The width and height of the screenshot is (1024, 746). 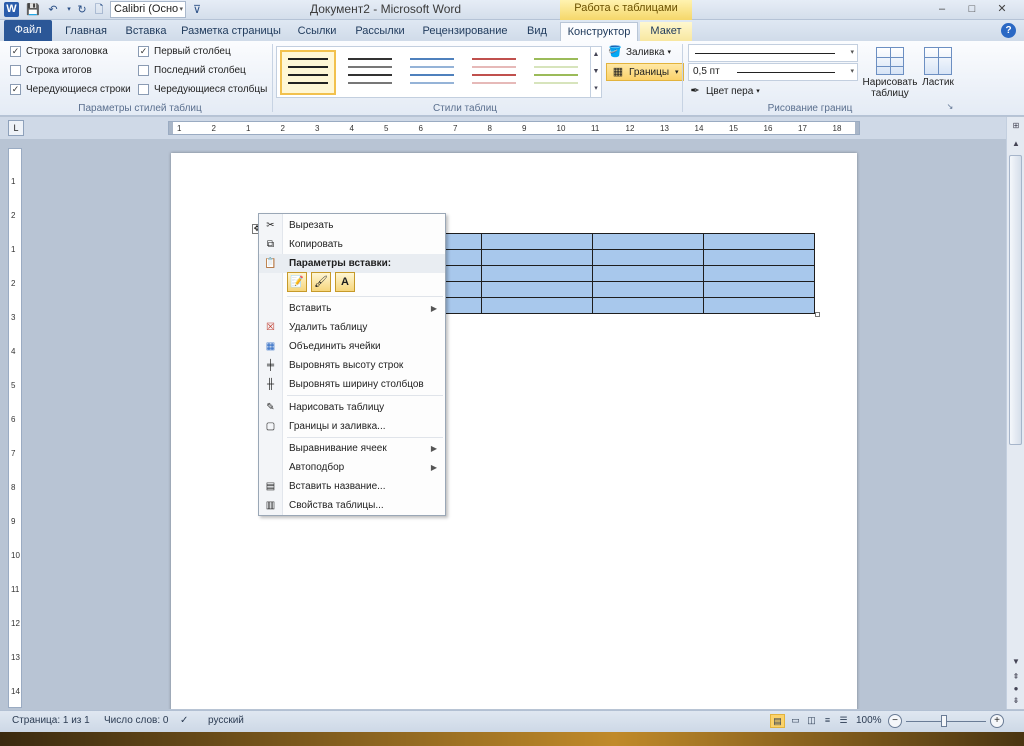 I want to click on minimize-button: –, so click(x=942, y=9).